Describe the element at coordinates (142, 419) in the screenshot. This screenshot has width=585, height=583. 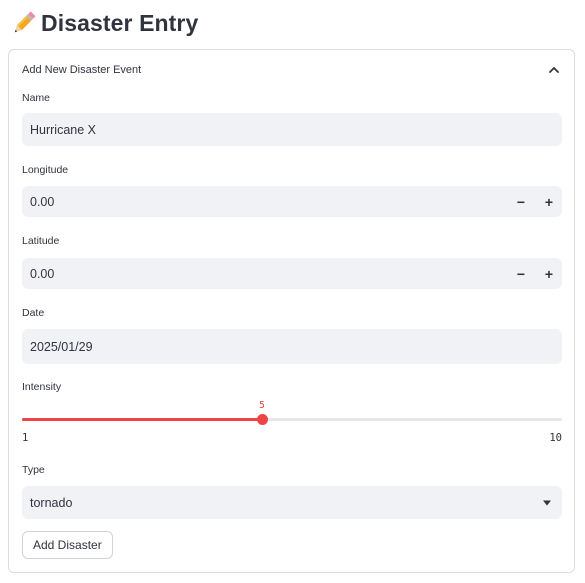
I see `intensity-slider-fill` at that location.